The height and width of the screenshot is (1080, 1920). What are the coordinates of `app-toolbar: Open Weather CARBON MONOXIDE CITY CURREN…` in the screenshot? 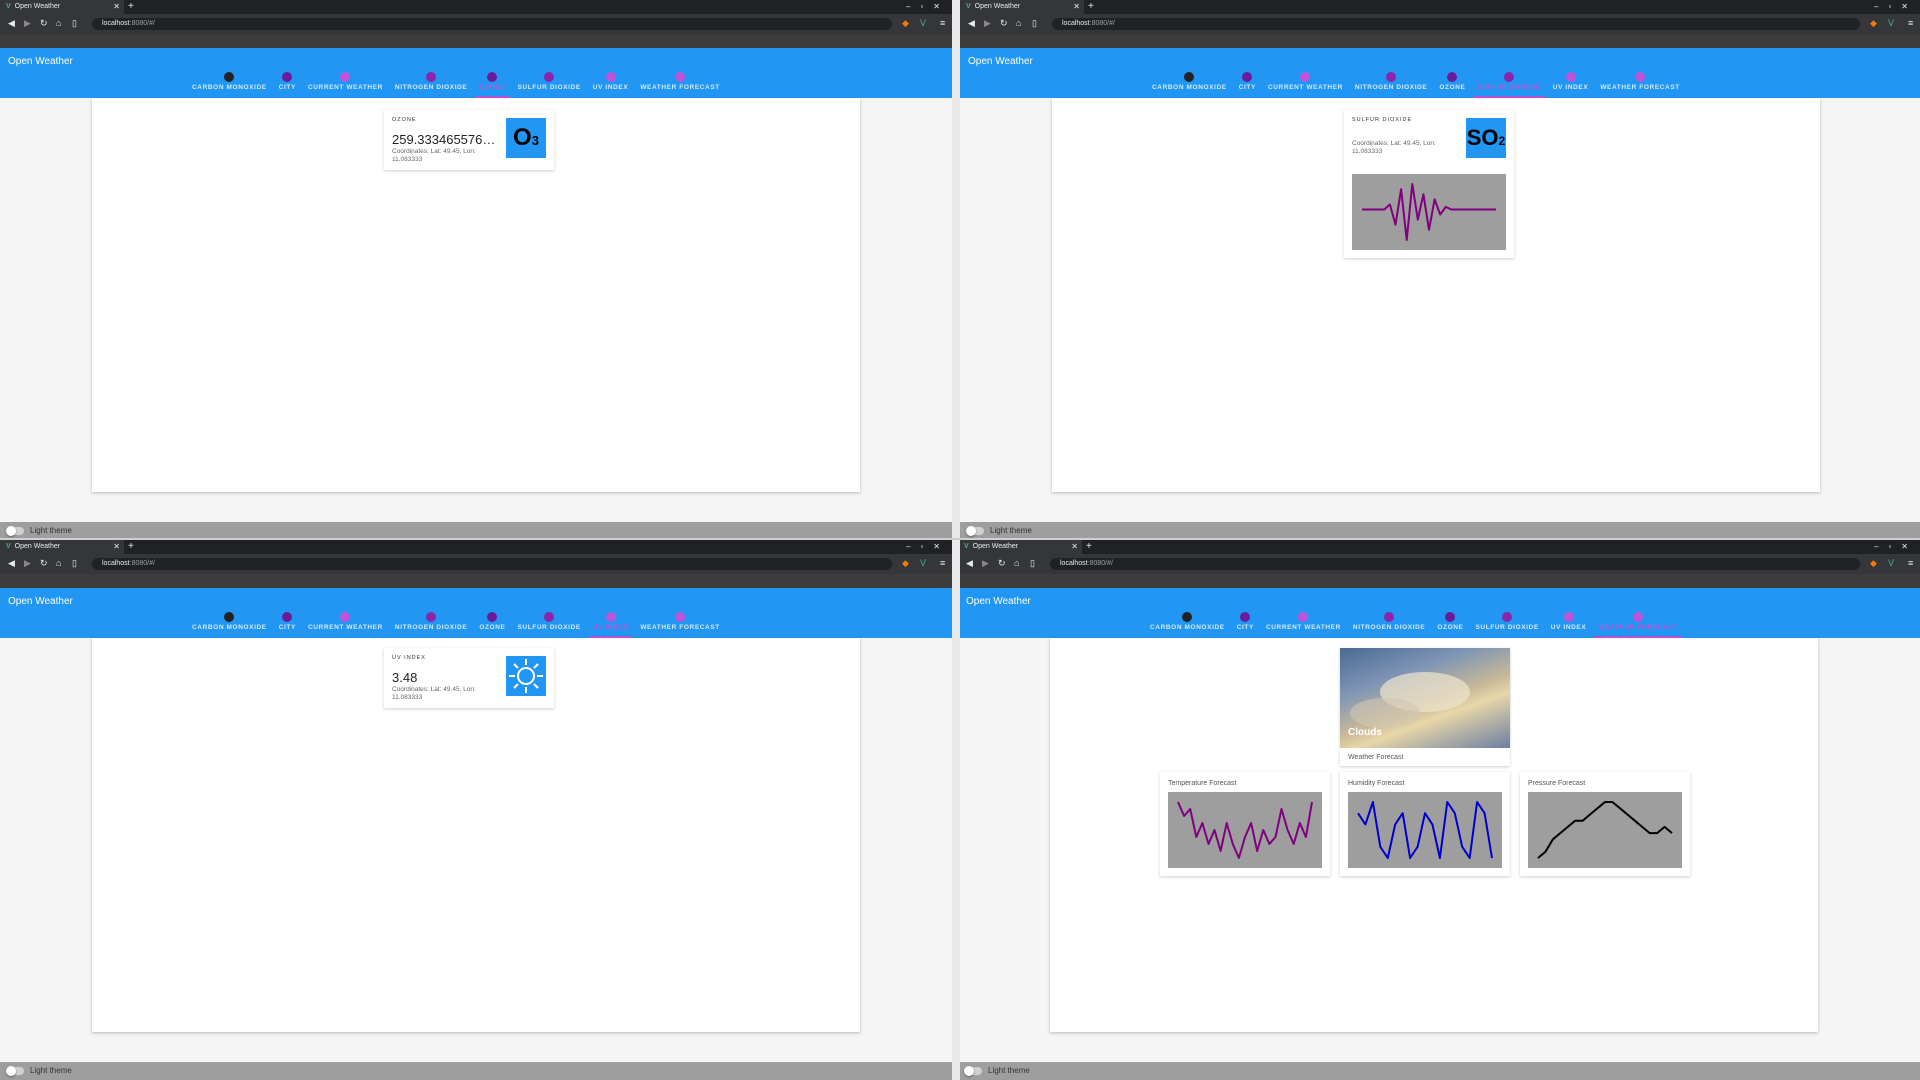 It's located at (1439, 613).